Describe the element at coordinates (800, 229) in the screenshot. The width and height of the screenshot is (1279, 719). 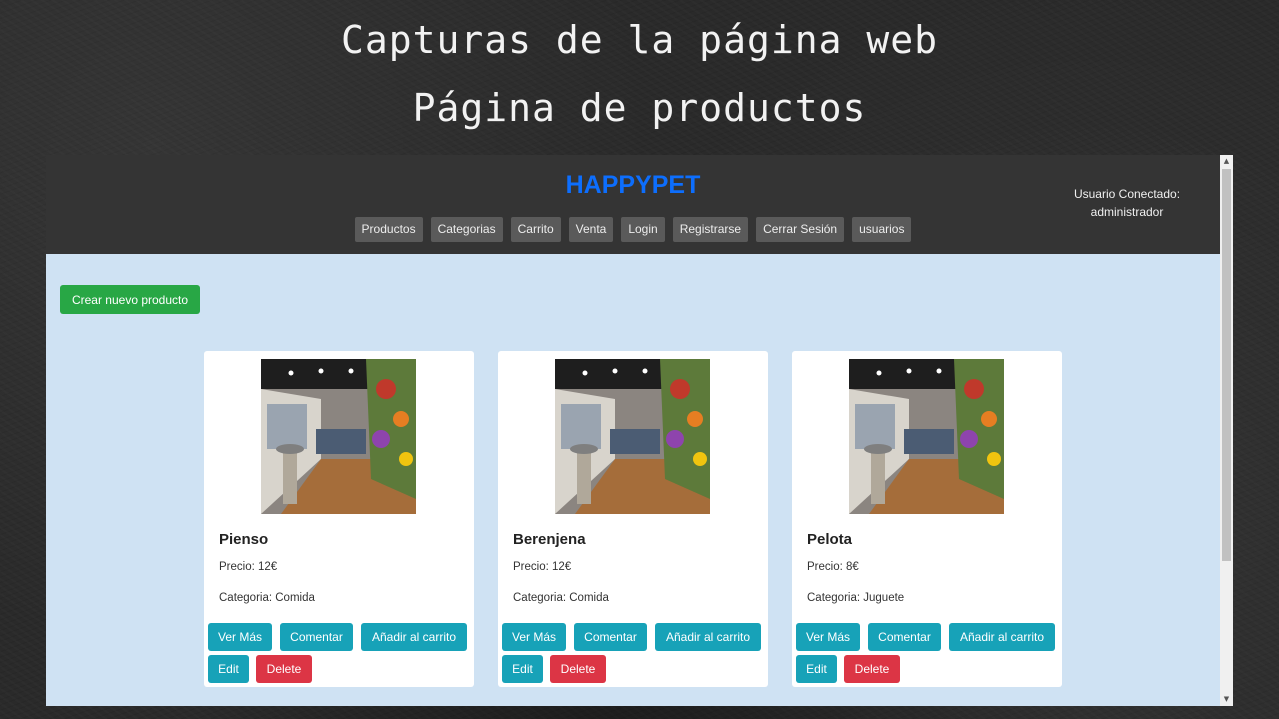
I see `nav-item-cerrar-sesion: Cerrar Sesión` at that location.